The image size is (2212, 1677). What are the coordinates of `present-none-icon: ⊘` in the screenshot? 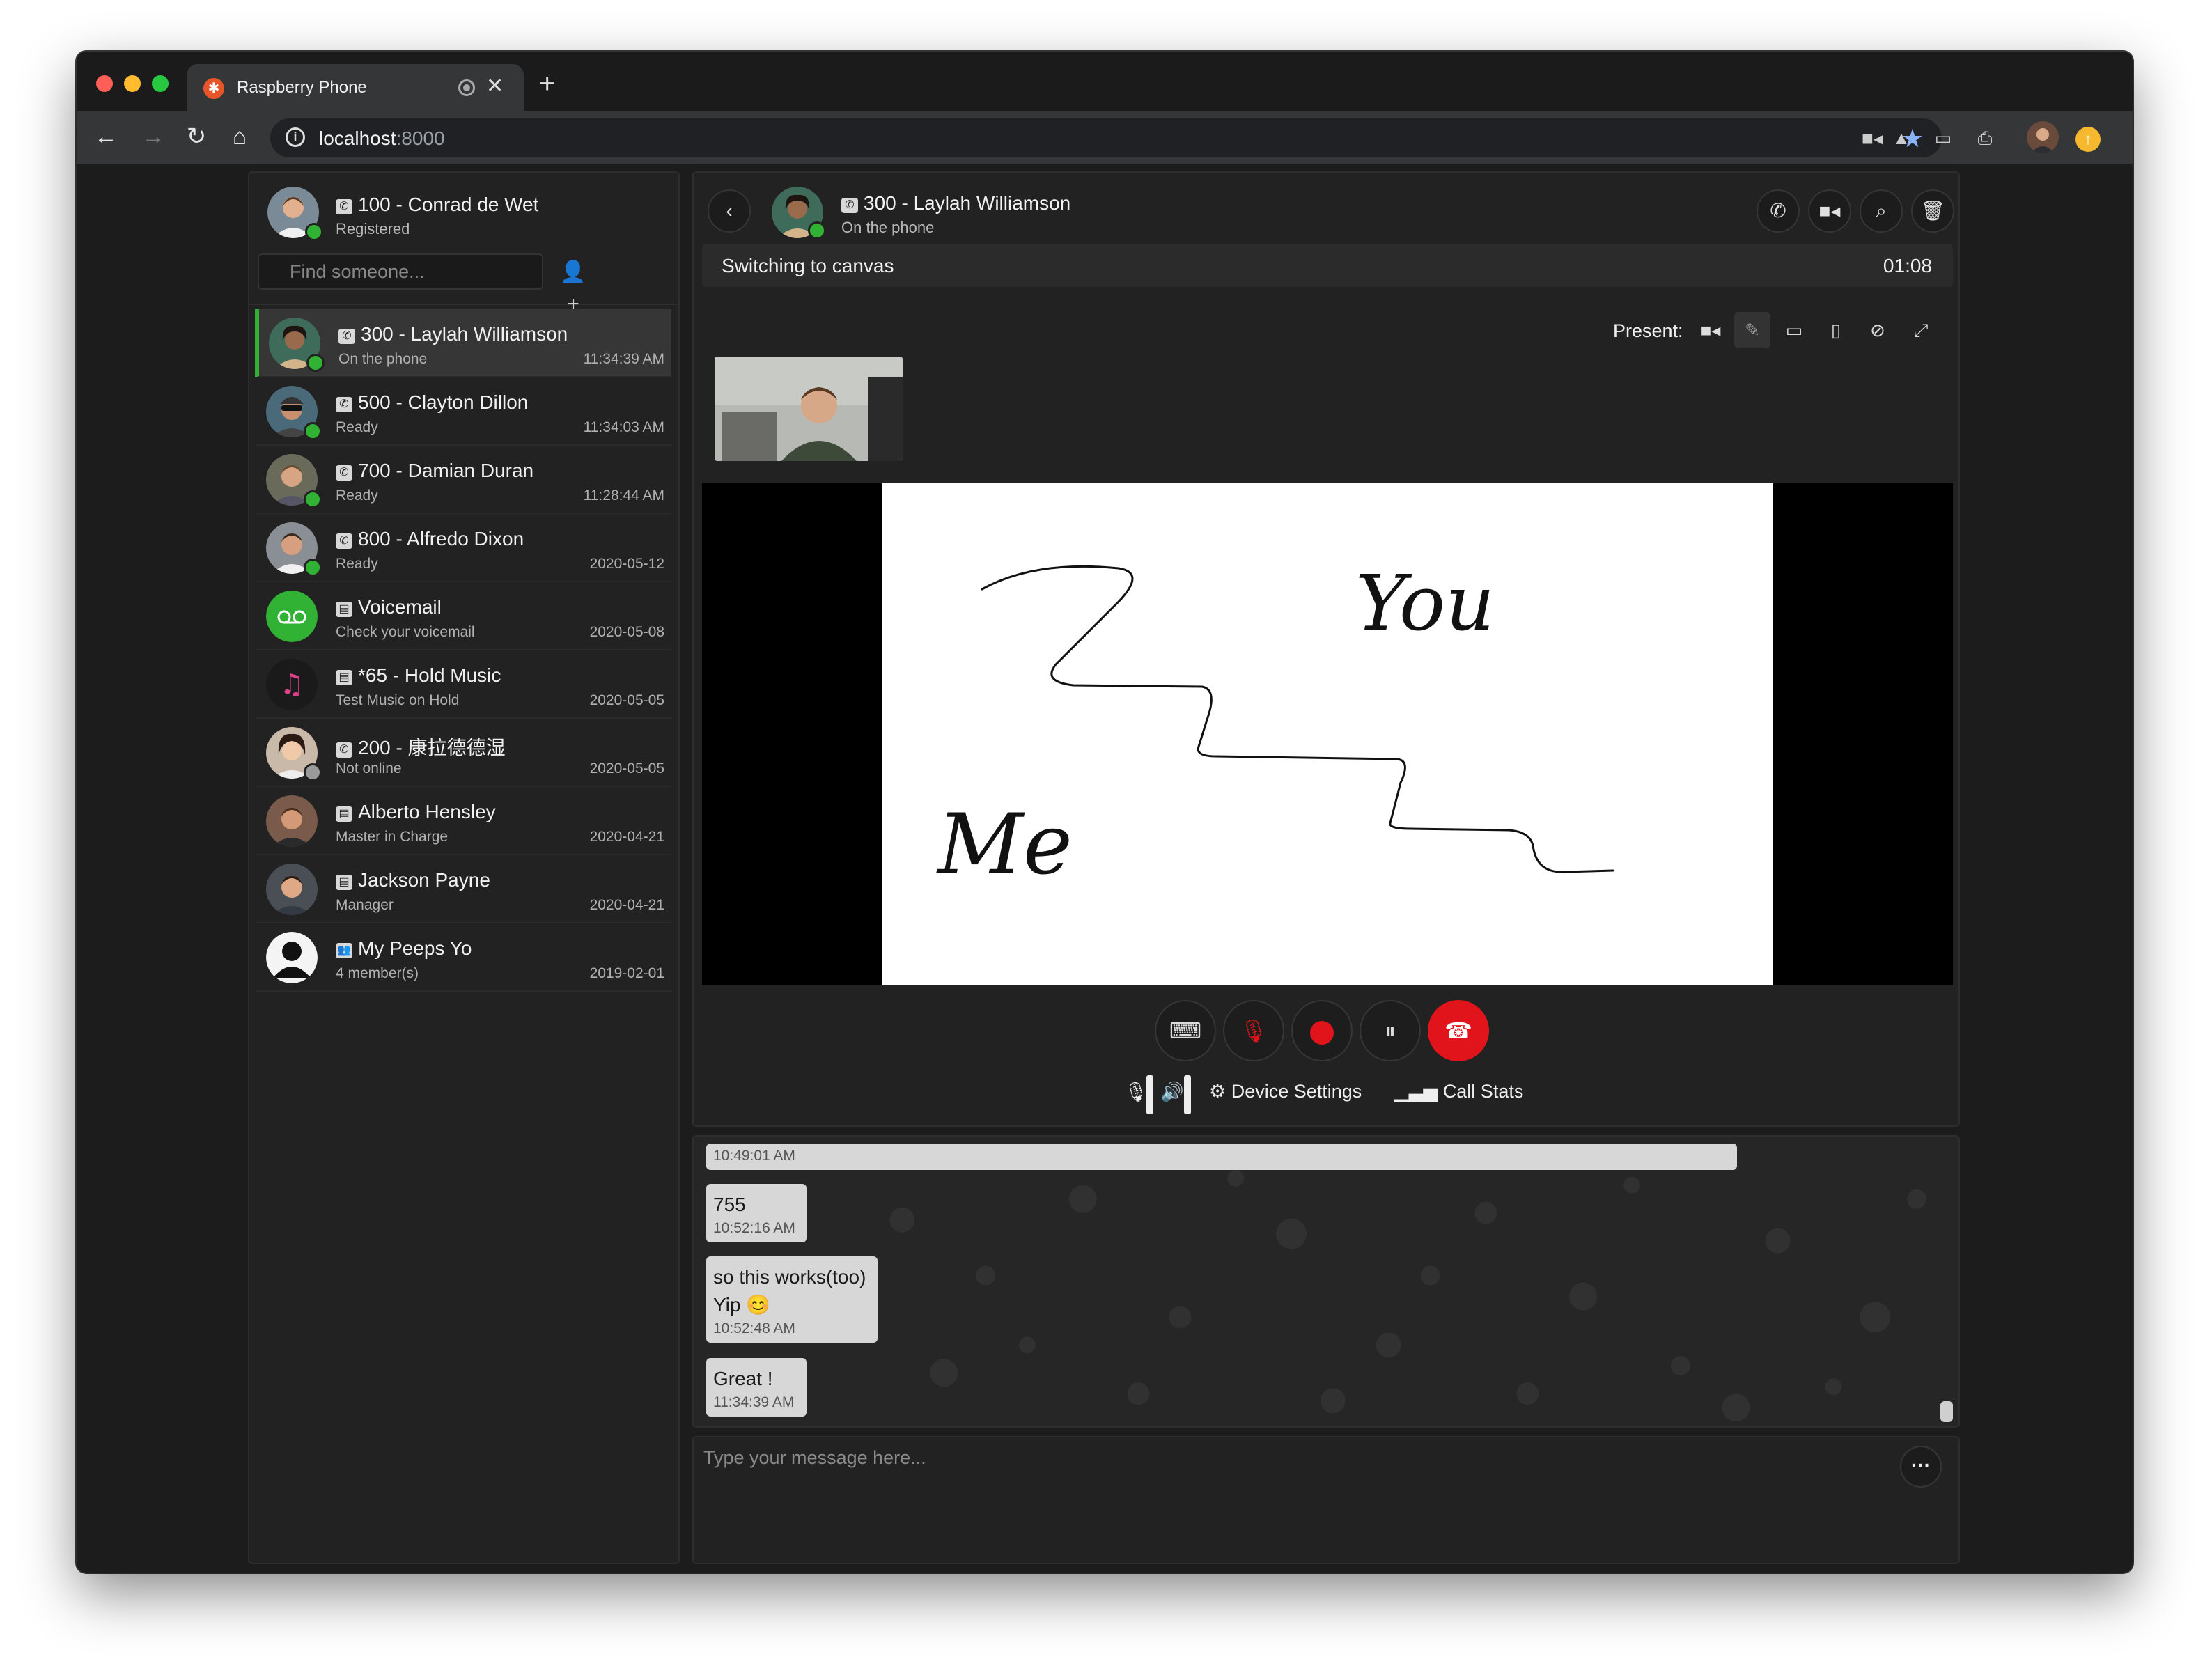 It's located at (1878, 330).